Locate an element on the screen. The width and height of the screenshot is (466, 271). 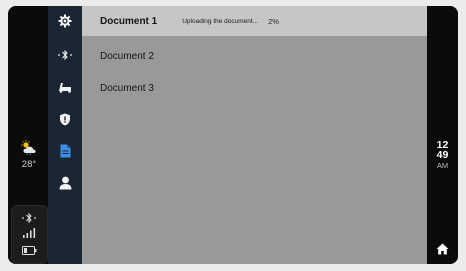
nav-settings is located at coordinates (65, 21).